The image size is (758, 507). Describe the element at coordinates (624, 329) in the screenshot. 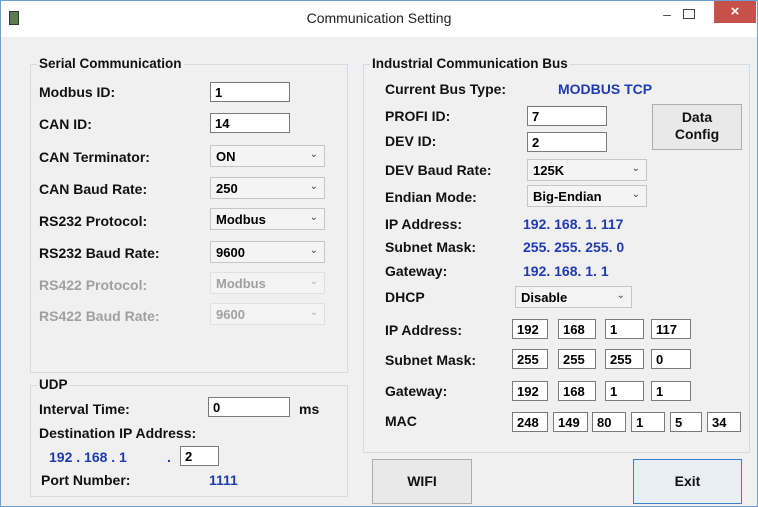

I see `ip-octet-input: 1` at that location.